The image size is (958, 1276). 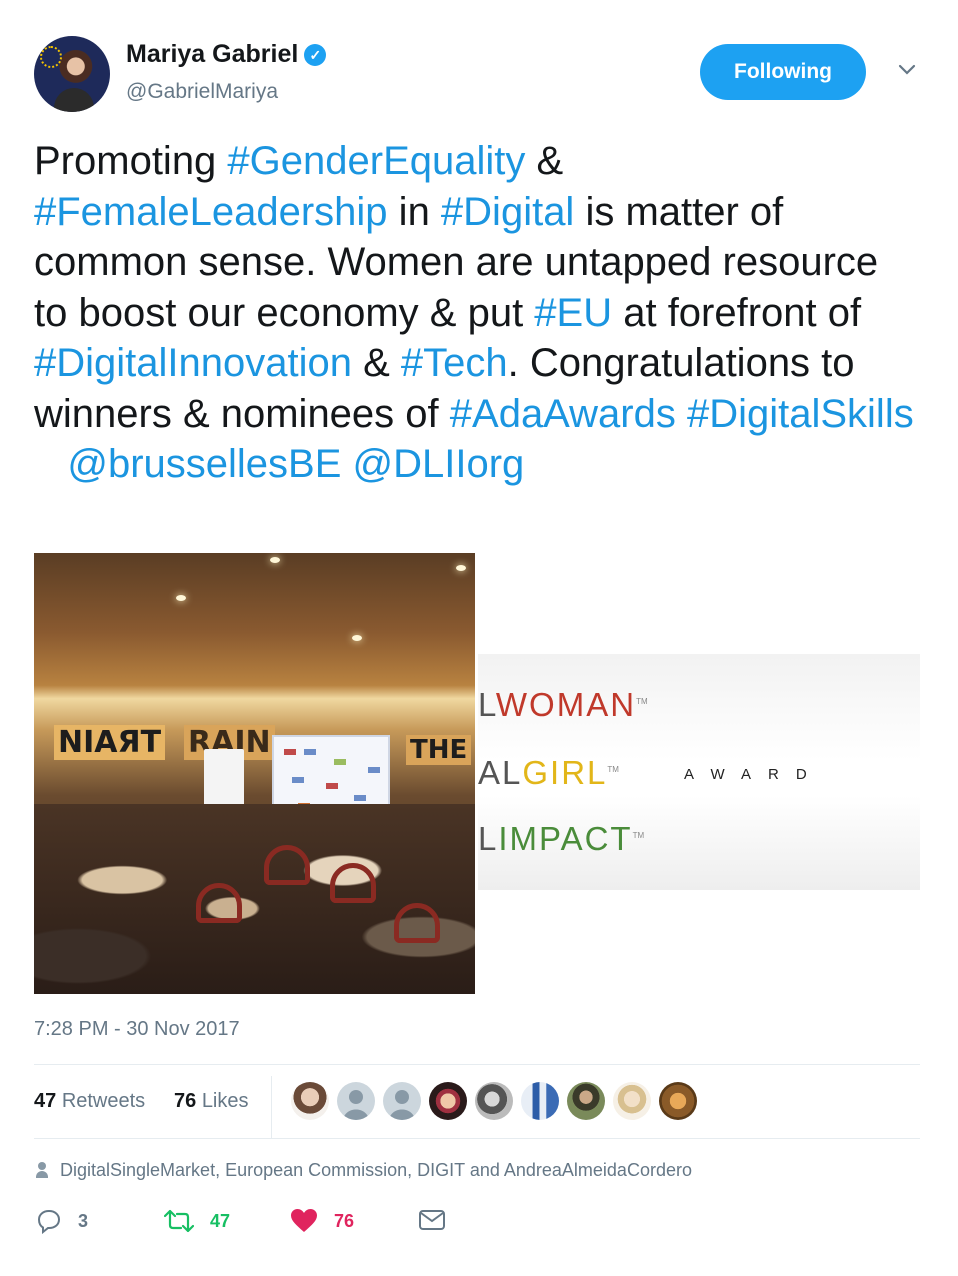 I want to click on author-avatar, so click(x=72, y=74).